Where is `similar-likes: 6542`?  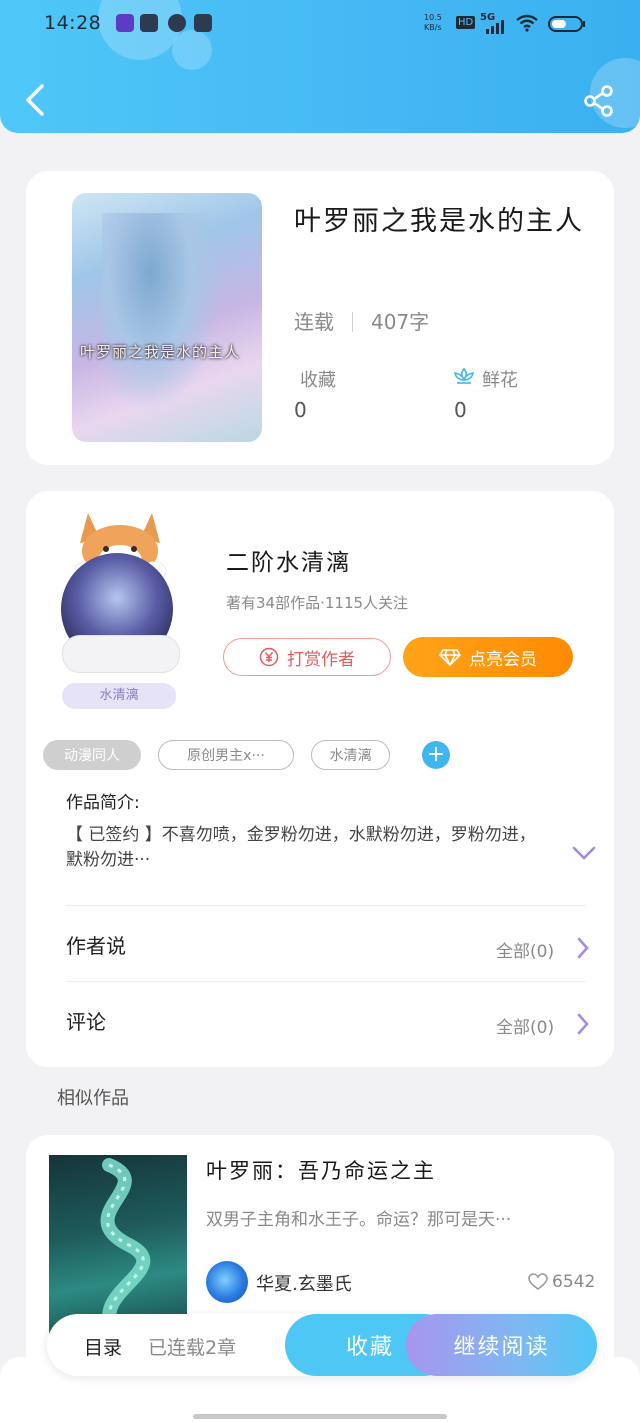 similar-likes: 6542 is located at coordinates (561, 1282).